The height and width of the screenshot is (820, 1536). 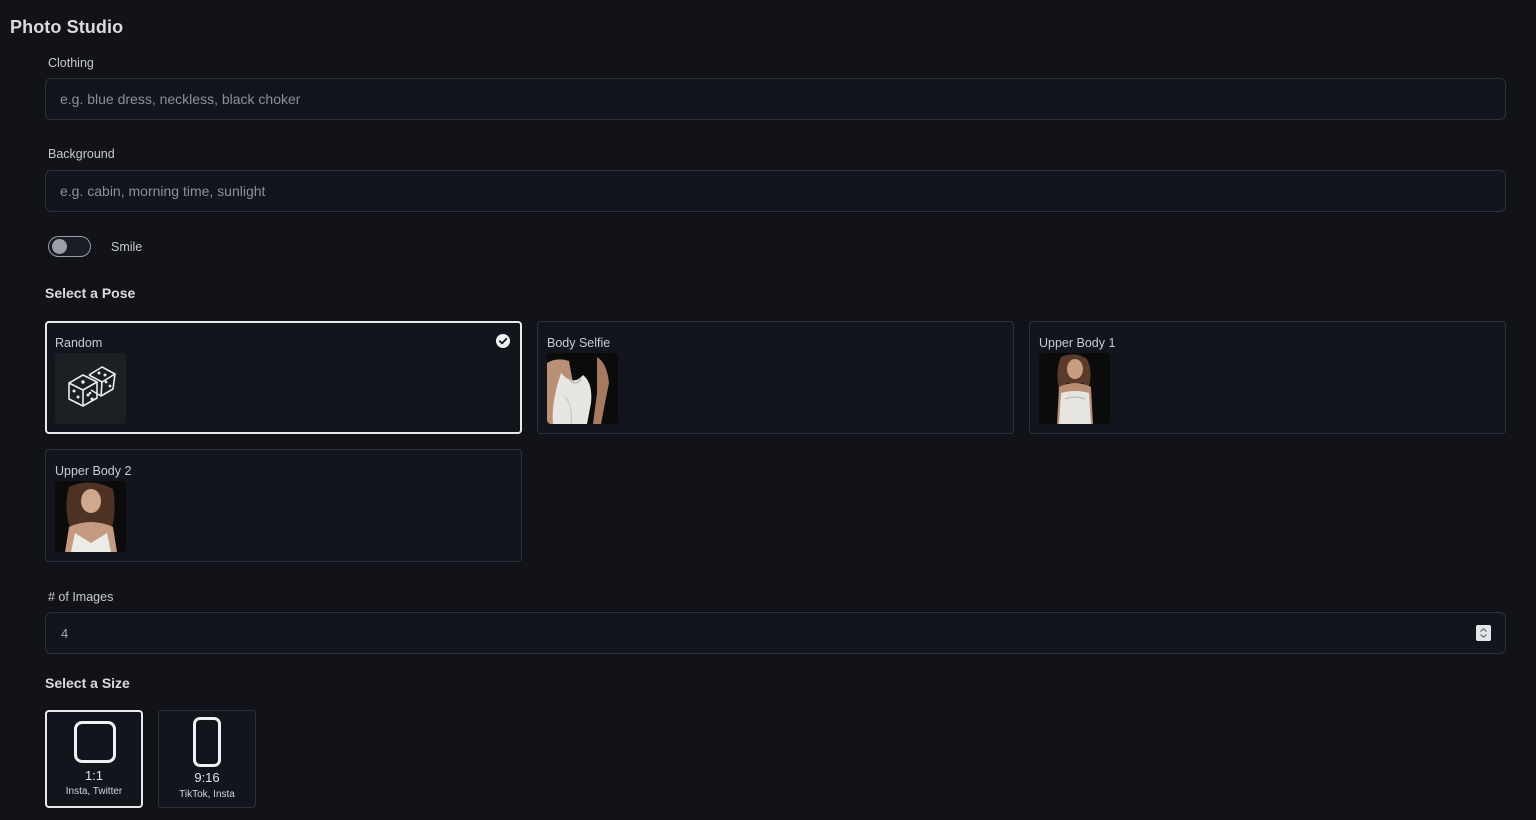 What do you see at coordinates (94, 775) in the screenshot?
I see `size-ratio: 1:1` at bounding box center [94, 775].